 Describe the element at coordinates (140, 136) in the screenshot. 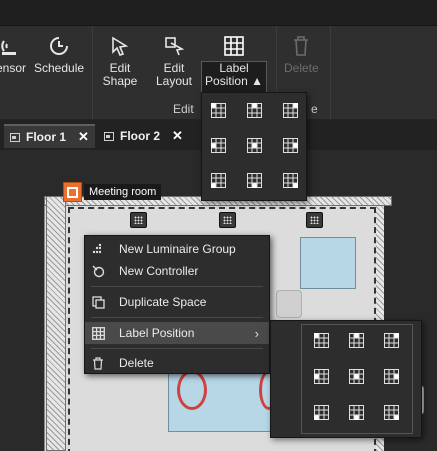

I see `tab-label: Floor 2` at that location.